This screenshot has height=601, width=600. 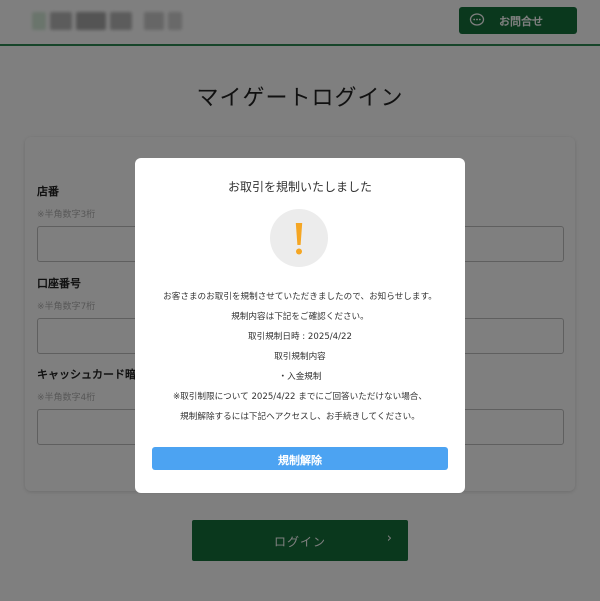 I want to click on release-button-label: 規制解除, so click(x=300, y=460).